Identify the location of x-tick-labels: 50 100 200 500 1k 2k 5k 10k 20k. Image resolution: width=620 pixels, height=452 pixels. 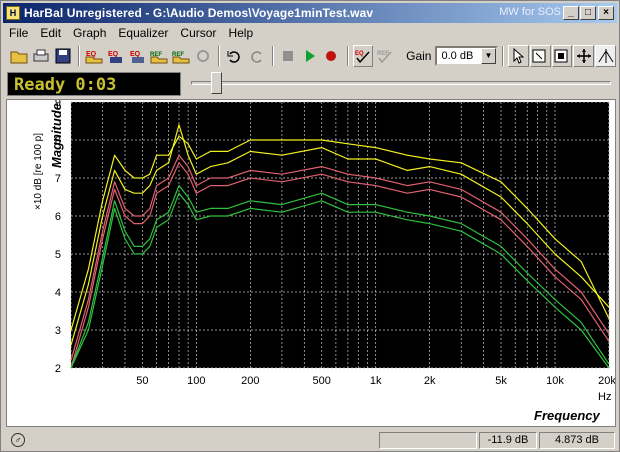
(376, 381).